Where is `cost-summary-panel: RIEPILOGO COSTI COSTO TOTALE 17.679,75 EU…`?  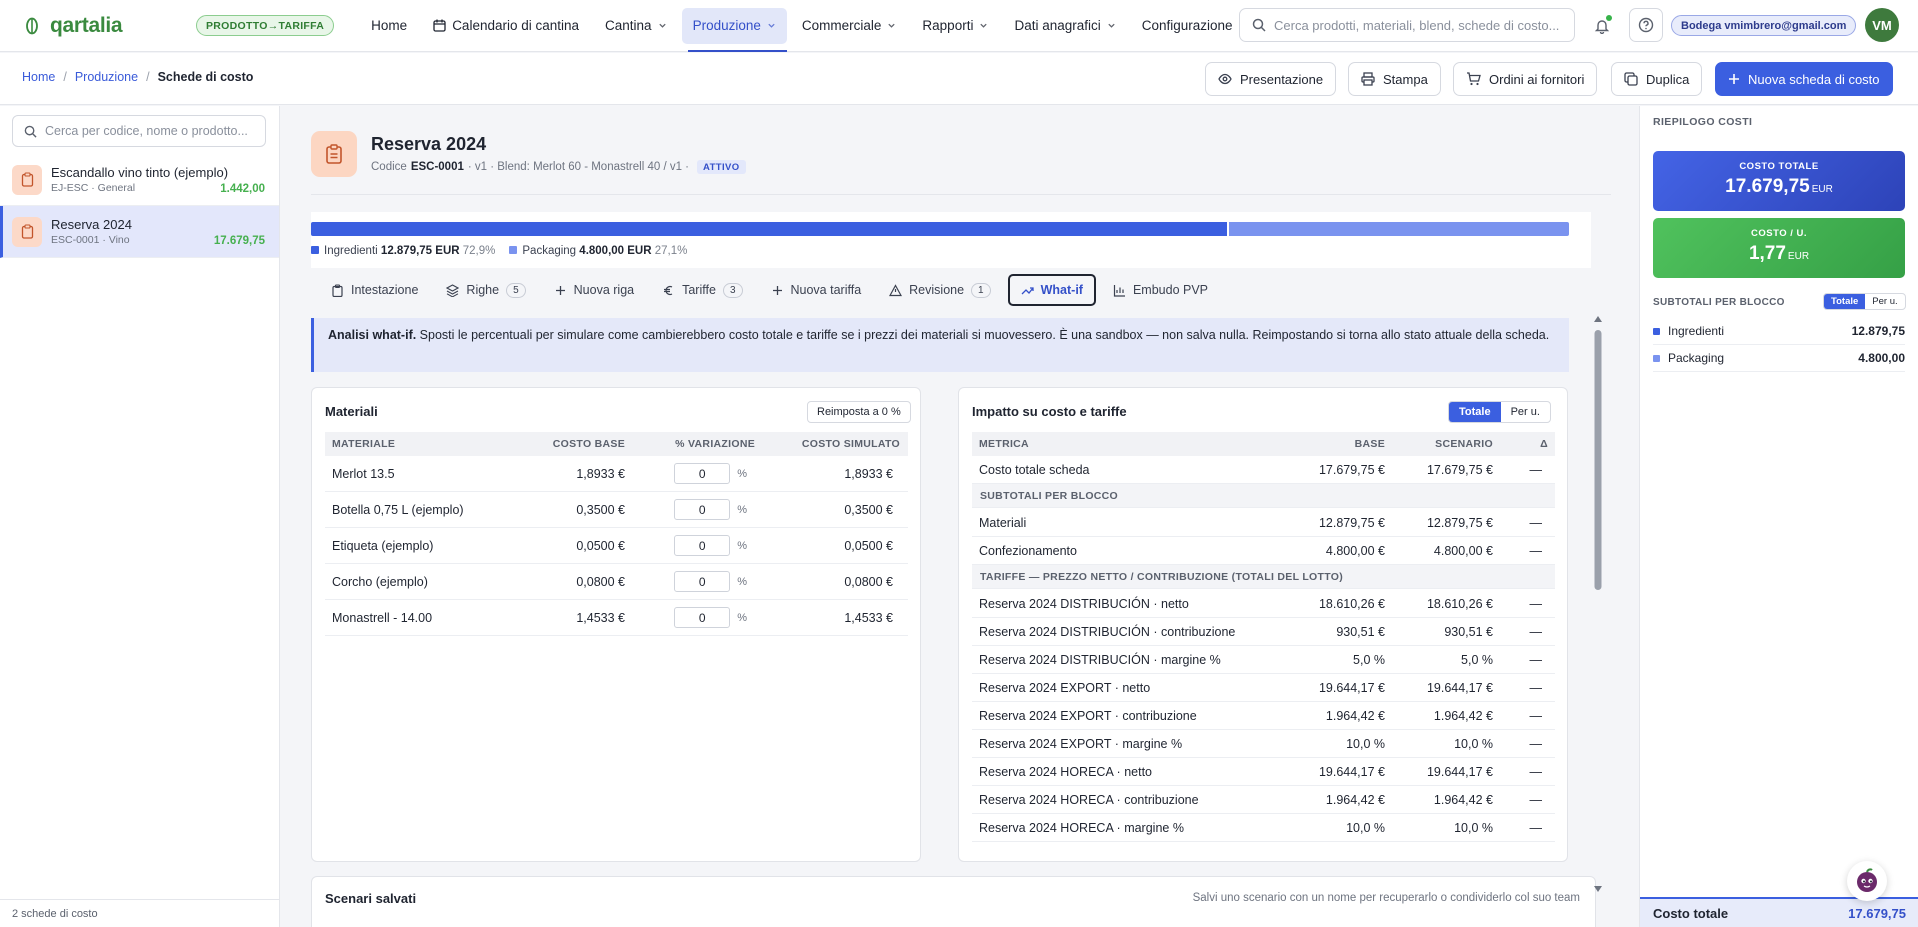 cost-summary-panel: RIEPILOGO COSTI COSTO TOTALE 17.679,75 EU… is located at coordinates (1778, 516).